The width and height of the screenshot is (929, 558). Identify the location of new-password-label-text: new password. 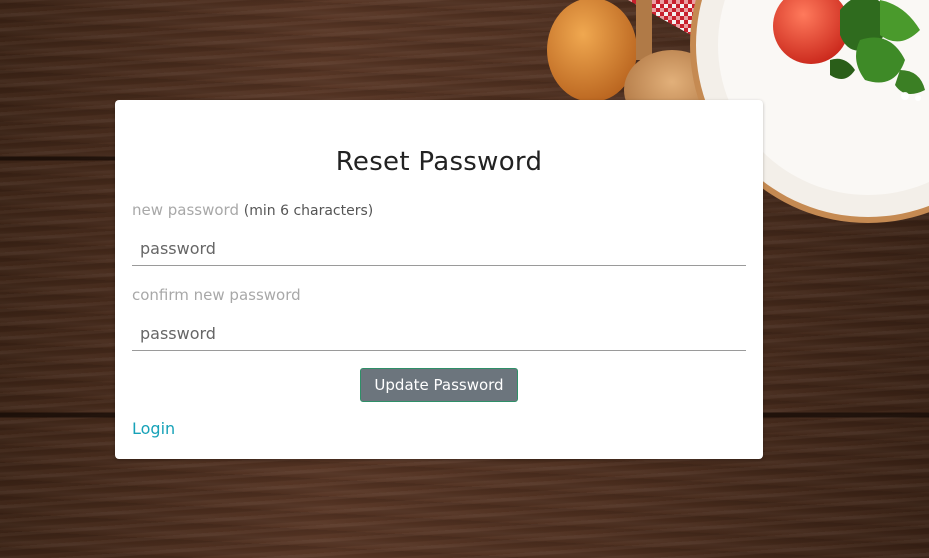
(185, 210).